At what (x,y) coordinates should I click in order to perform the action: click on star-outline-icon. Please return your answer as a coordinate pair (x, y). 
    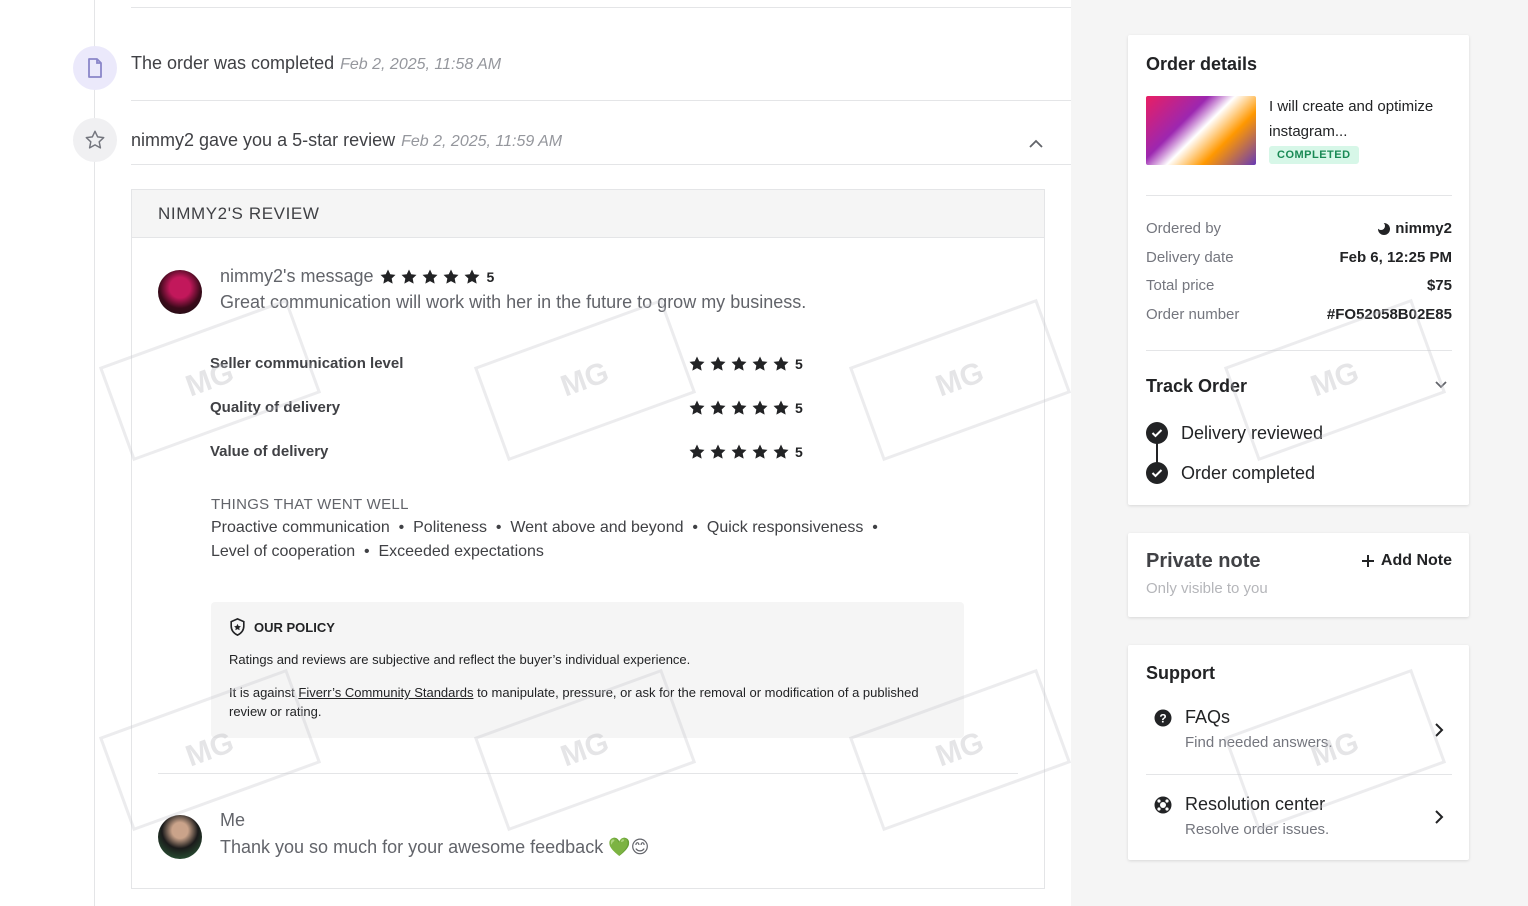
    Looking at the image, I should click on (95, 140).